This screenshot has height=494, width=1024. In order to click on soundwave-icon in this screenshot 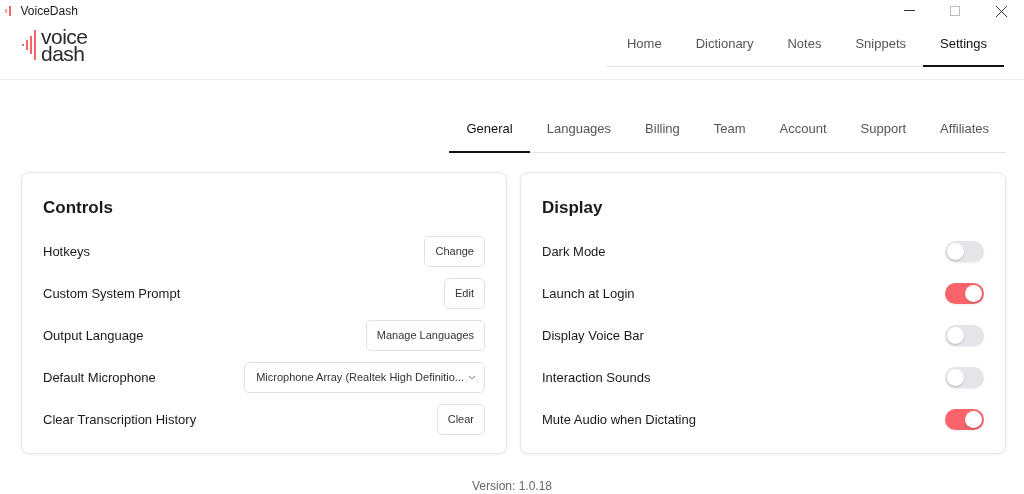, I will do `click(30, 45)`.